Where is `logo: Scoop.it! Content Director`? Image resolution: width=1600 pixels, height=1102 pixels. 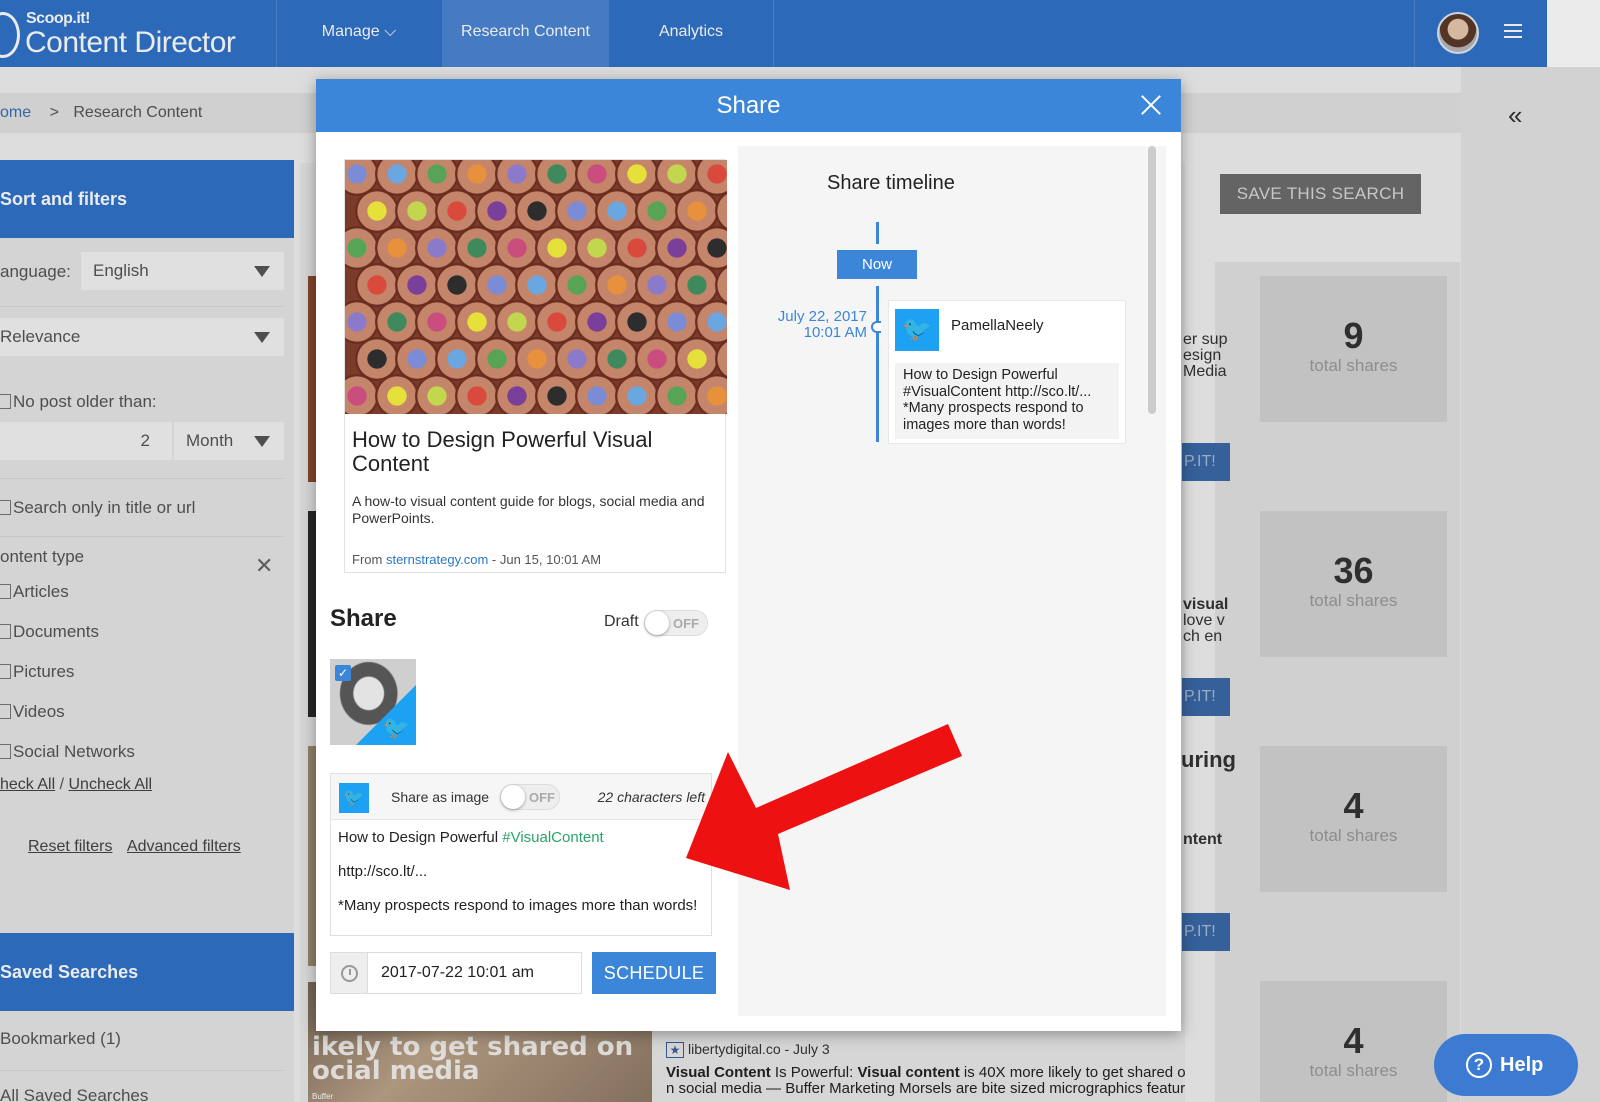 logo: Scoop.it! Content Director is located at coordinates (137, 33).